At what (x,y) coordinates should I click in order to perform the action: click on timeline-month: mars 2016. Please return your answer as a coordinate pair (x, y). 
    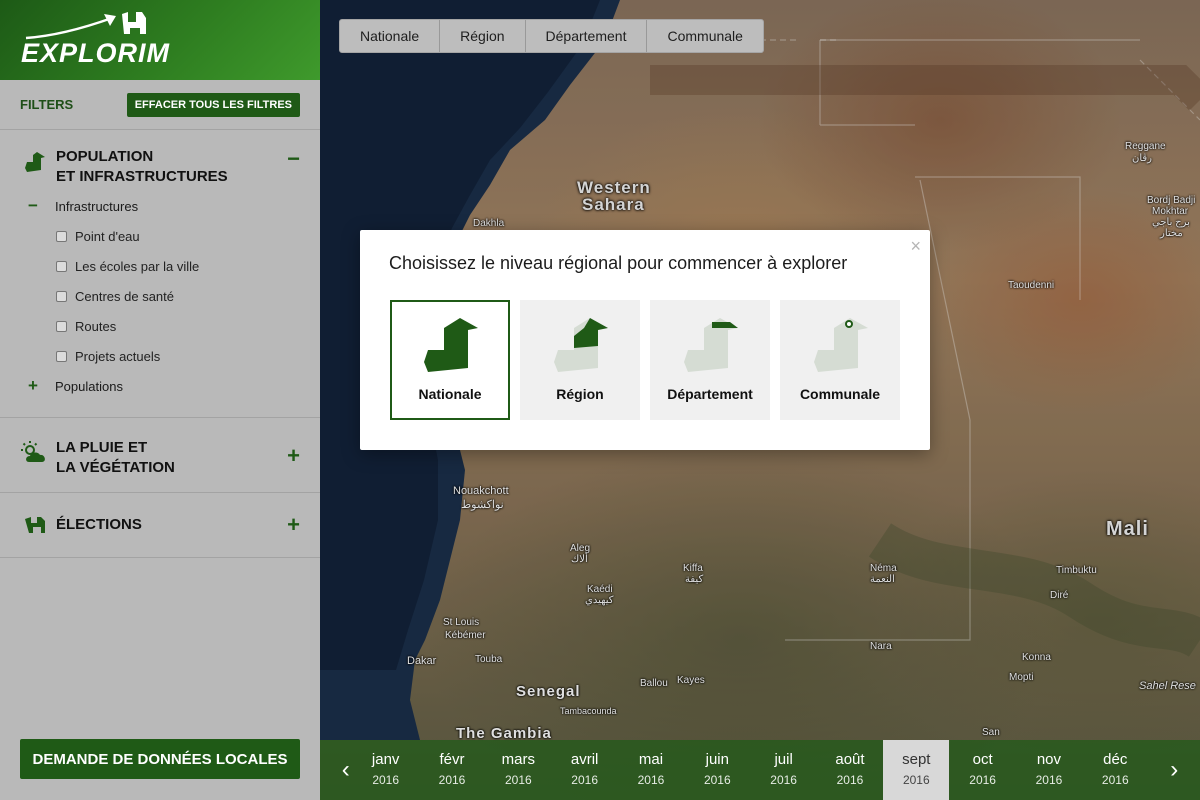
    Looking at the image, I should click on (518, 770).